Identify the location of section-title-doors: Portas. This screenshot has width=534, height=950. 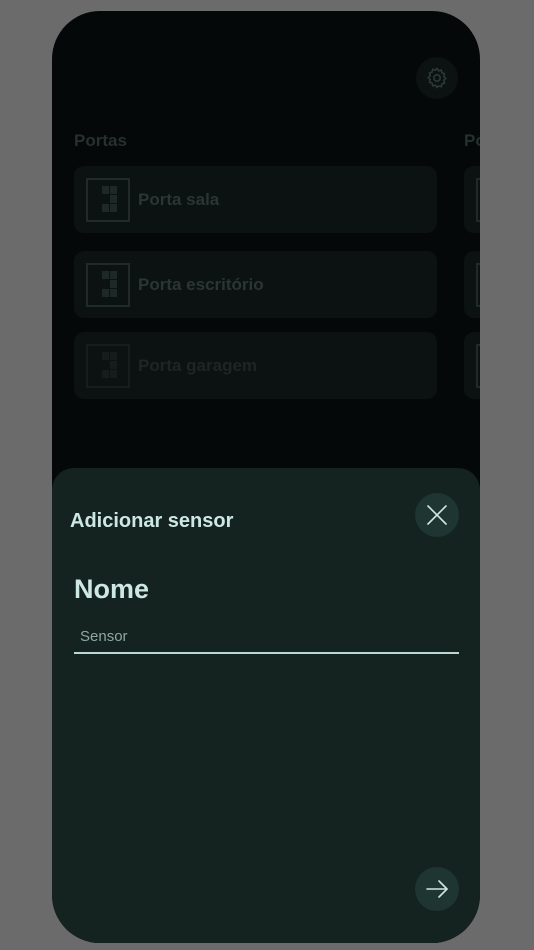
(100, 140).